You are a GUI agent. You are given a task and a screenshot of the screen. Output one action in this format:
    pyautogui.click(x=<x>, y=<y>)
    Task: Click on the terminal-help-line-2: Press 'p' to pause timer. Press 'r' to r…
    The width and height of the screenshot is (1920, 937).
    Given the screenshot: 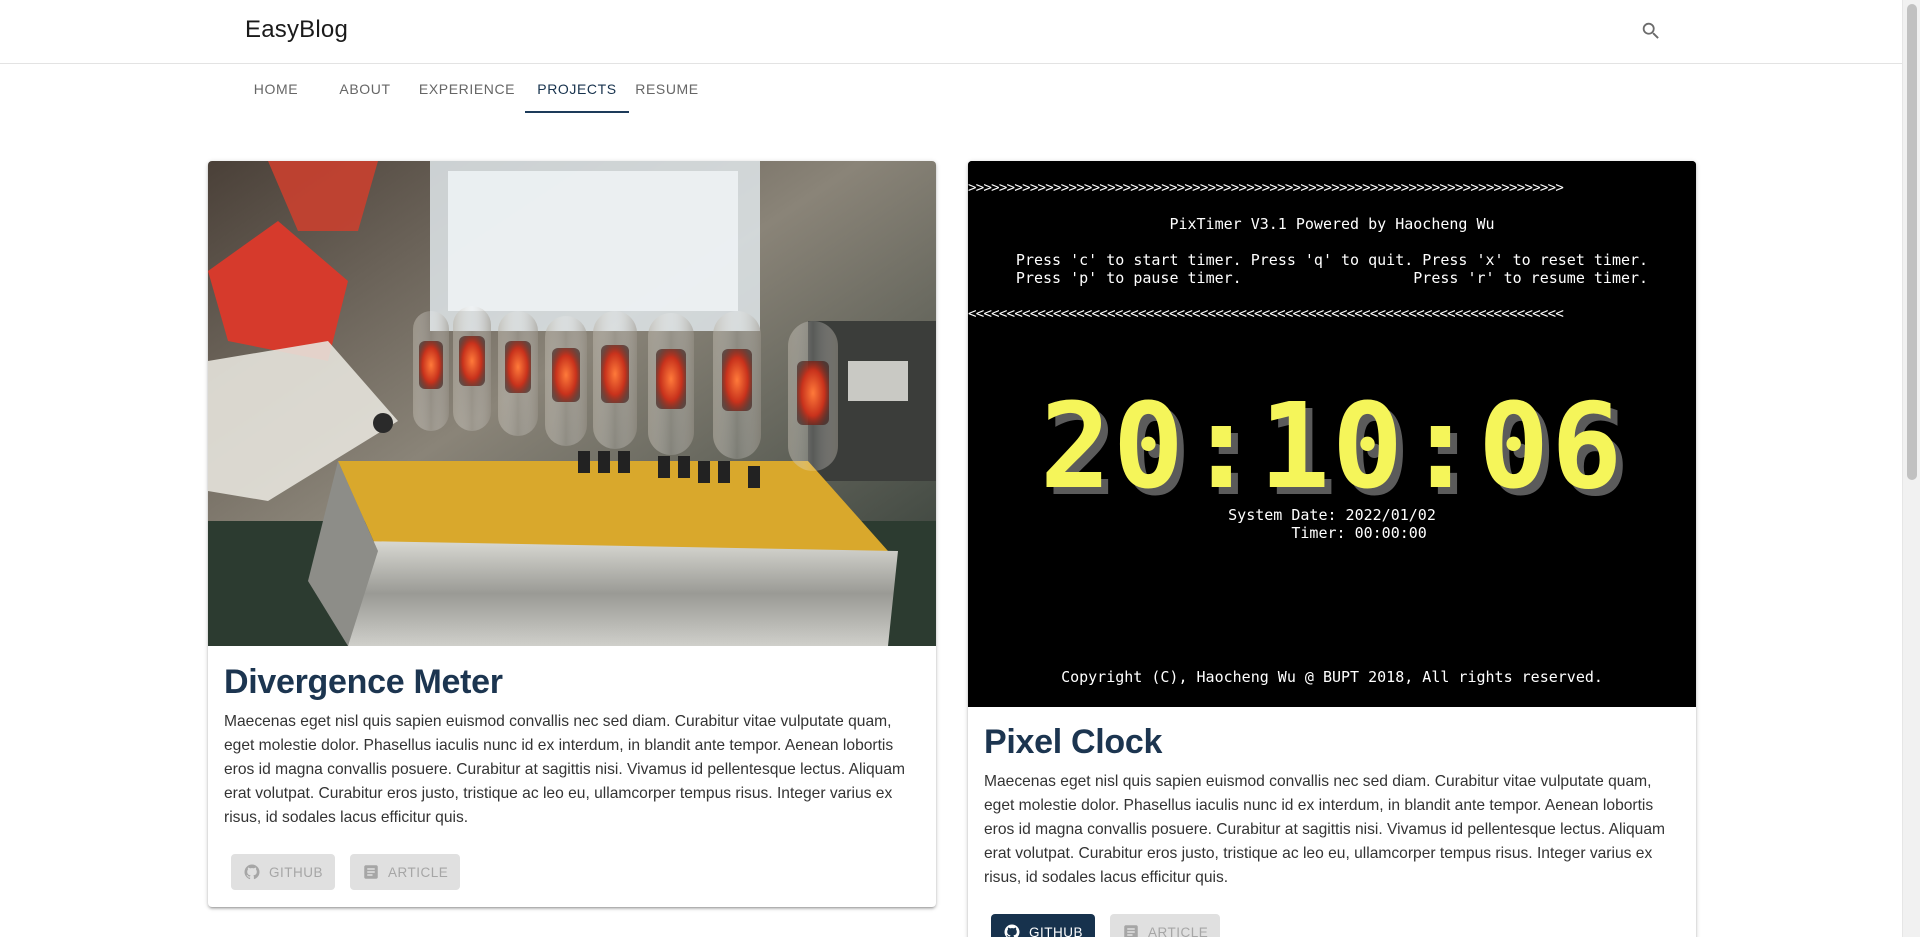 What is the action you would take?
    pyautogui.click(x=1332, y=278)
    